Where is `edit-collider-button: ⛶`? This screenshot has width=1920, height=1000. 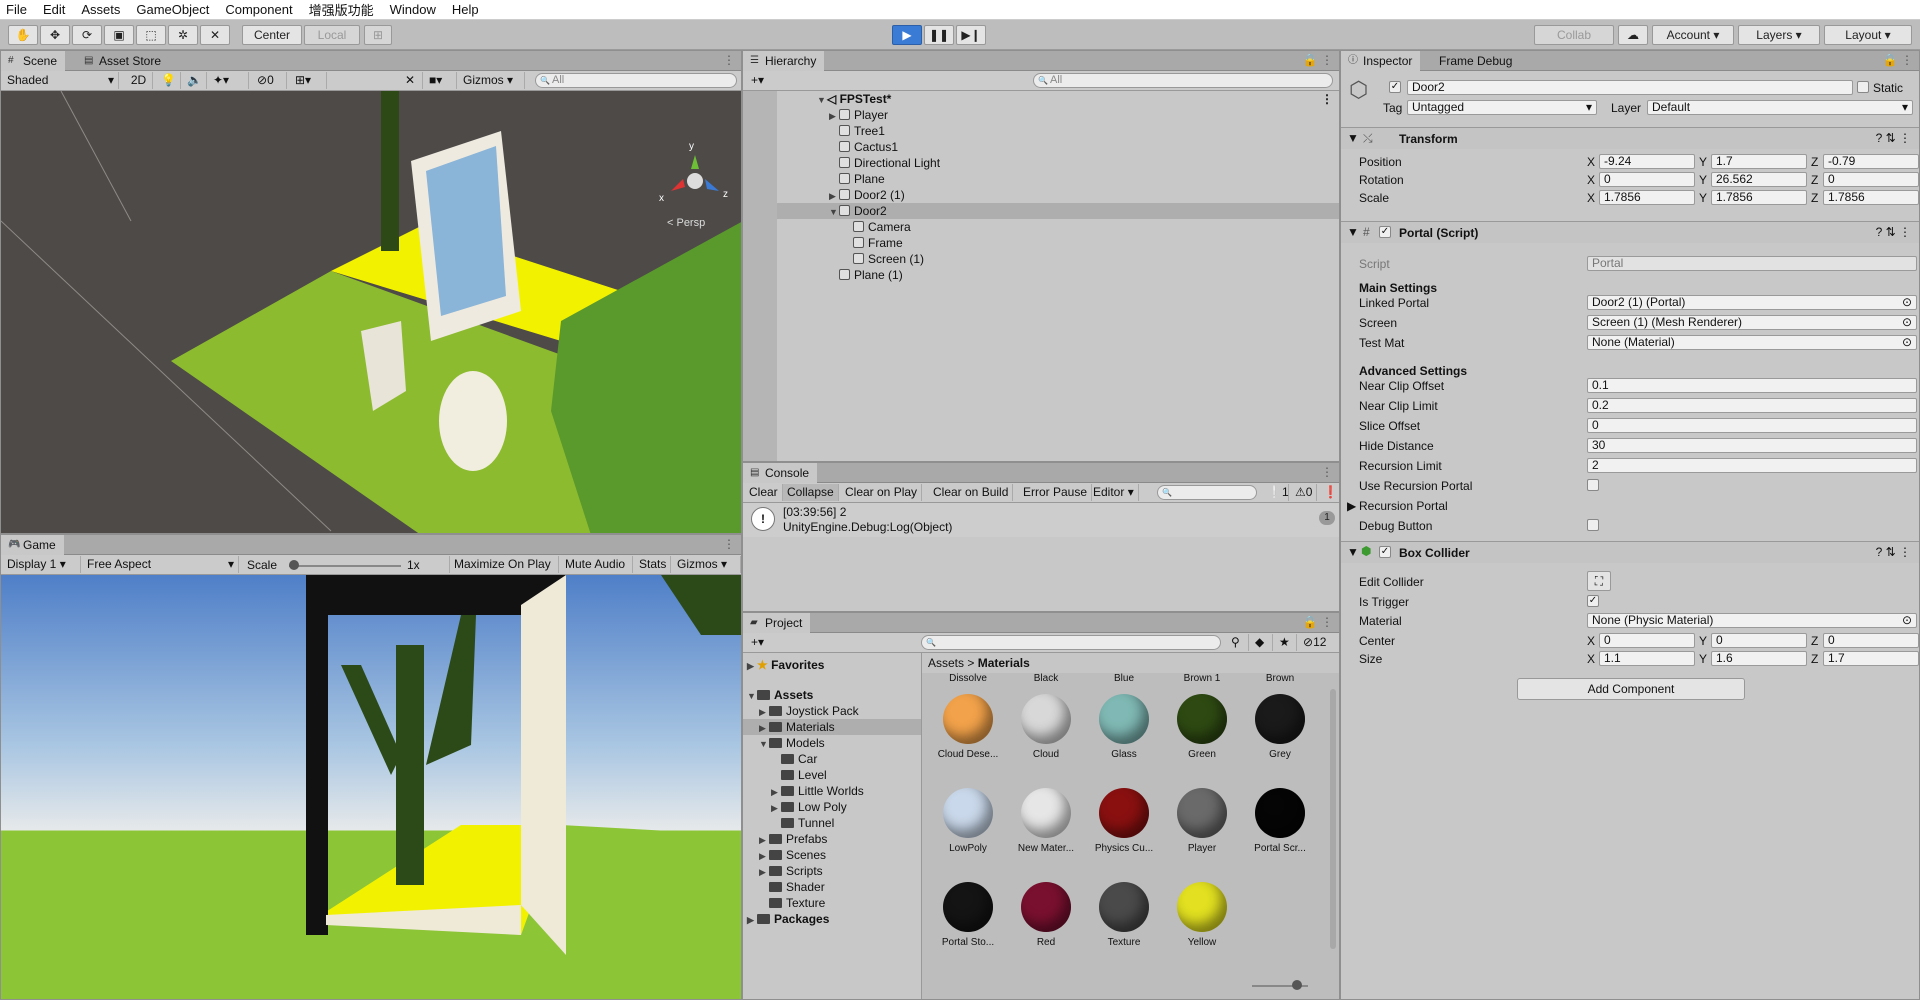 edit-collider-button: ⛶ is located at coordinates (1599, 581).